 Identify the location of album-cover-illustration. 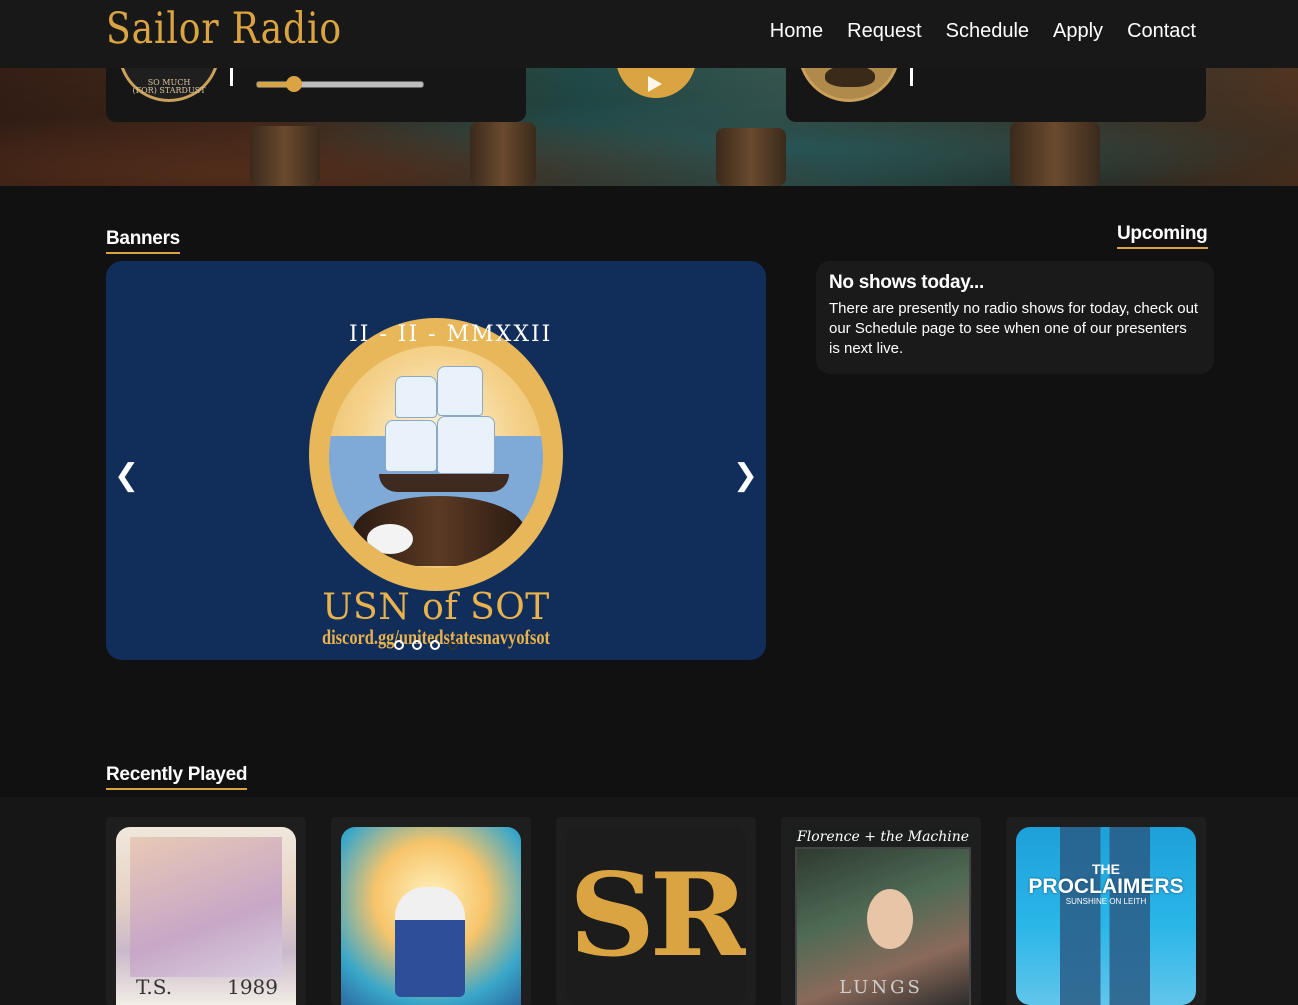
(430, 942).